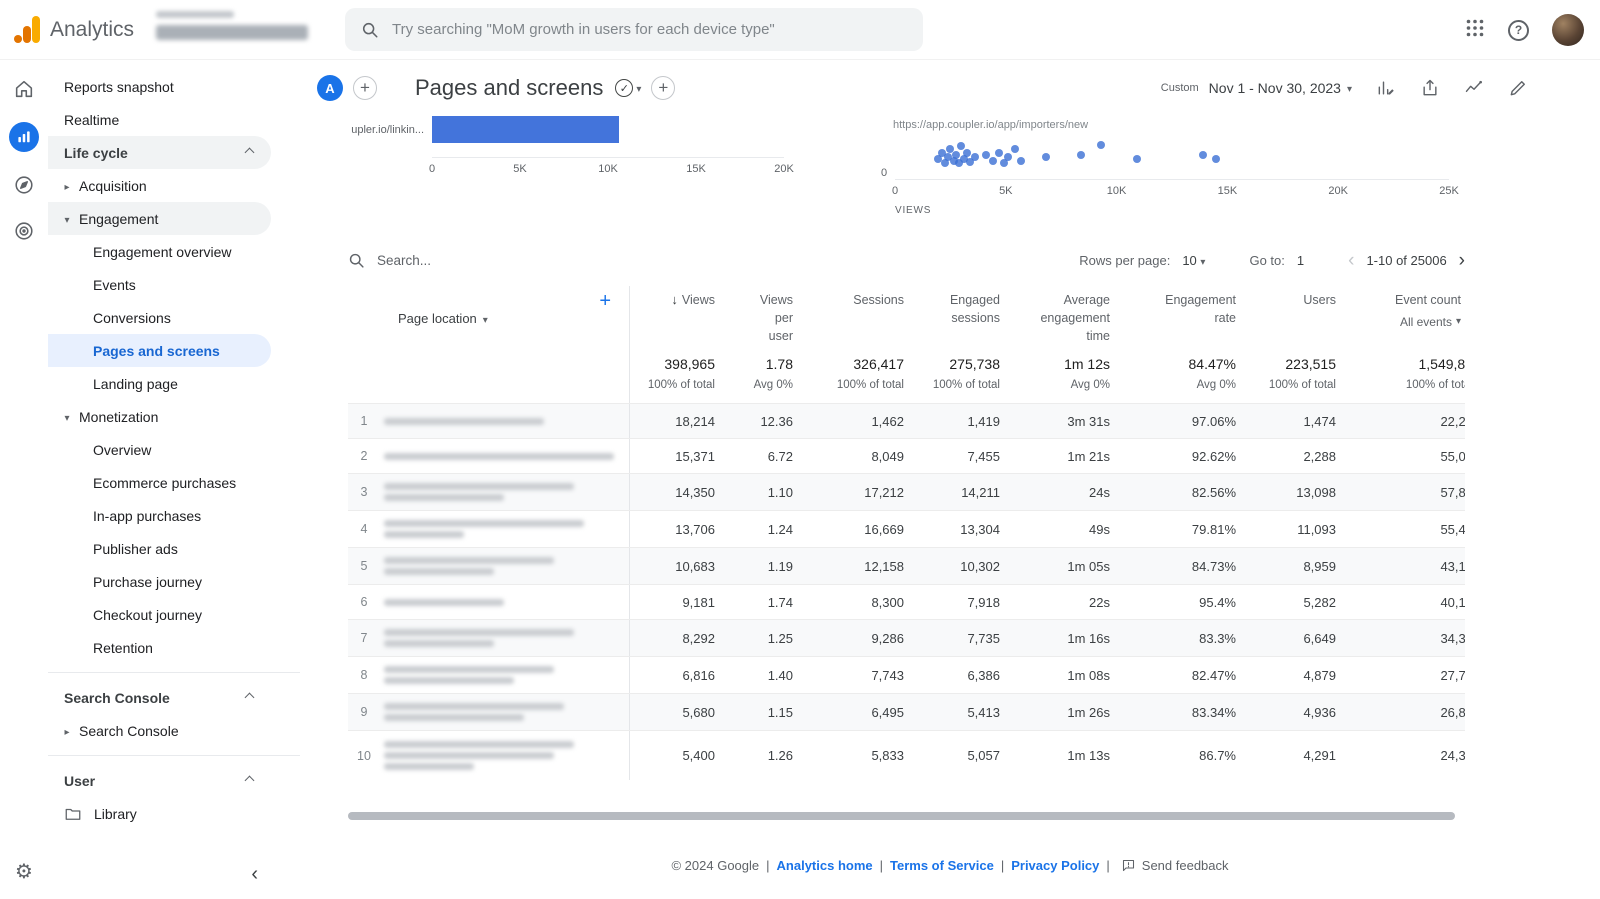 This screenshot has height=899, width=1600. I want to click on metric-cell: 5,413, so click(983, 712).